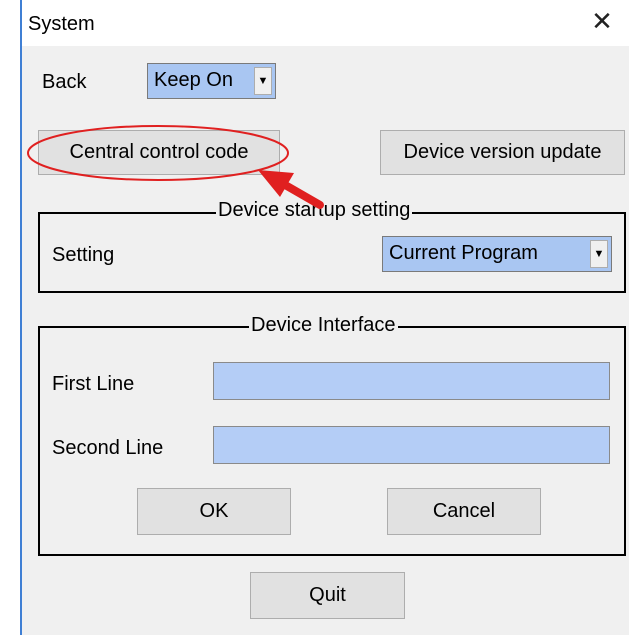 This screenshot has width=629, height=635. What do you see at coordinates (463, 253) in the screenshot?
I see `startup-setting-value: Current Program` at bounding box center [463, 253].